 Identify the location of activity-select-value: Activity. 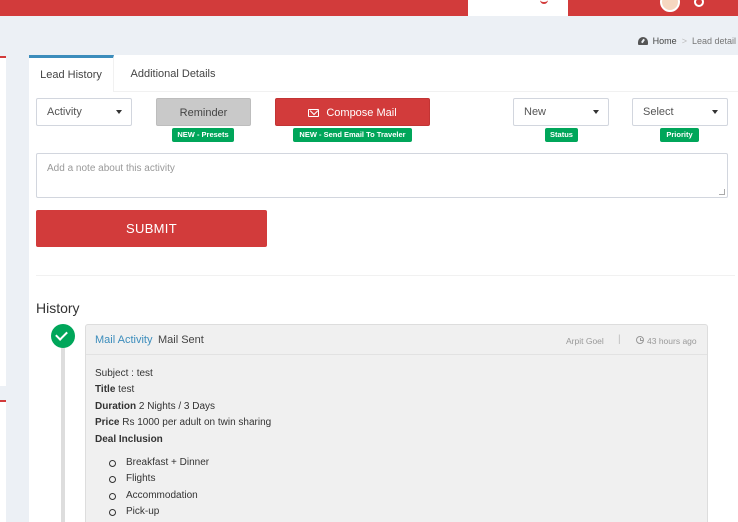
(64, 112).